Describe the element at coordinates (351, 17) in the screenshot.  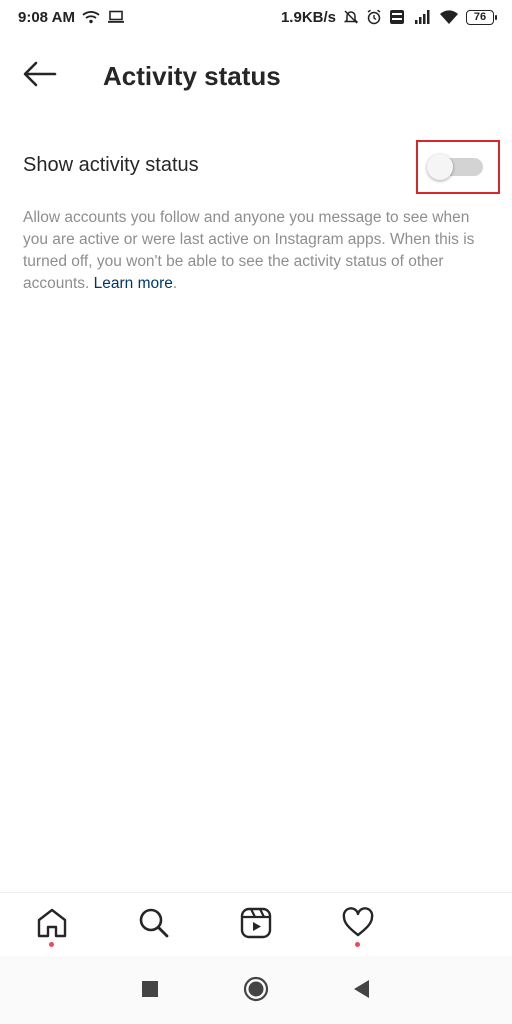
I see `mute-icon` at that location.